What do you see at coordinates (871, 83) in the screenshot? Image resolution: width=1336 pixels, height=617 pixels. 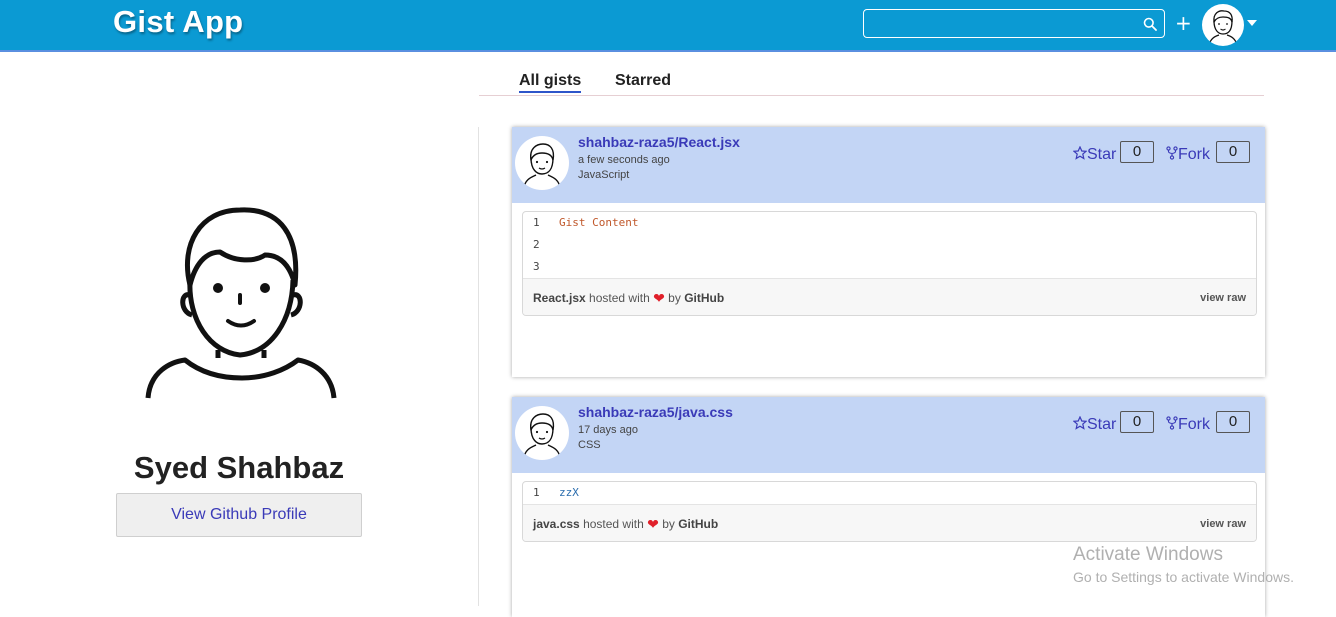 I see `gist-tabs: All gists Starred` at bounding box center [871, 83].